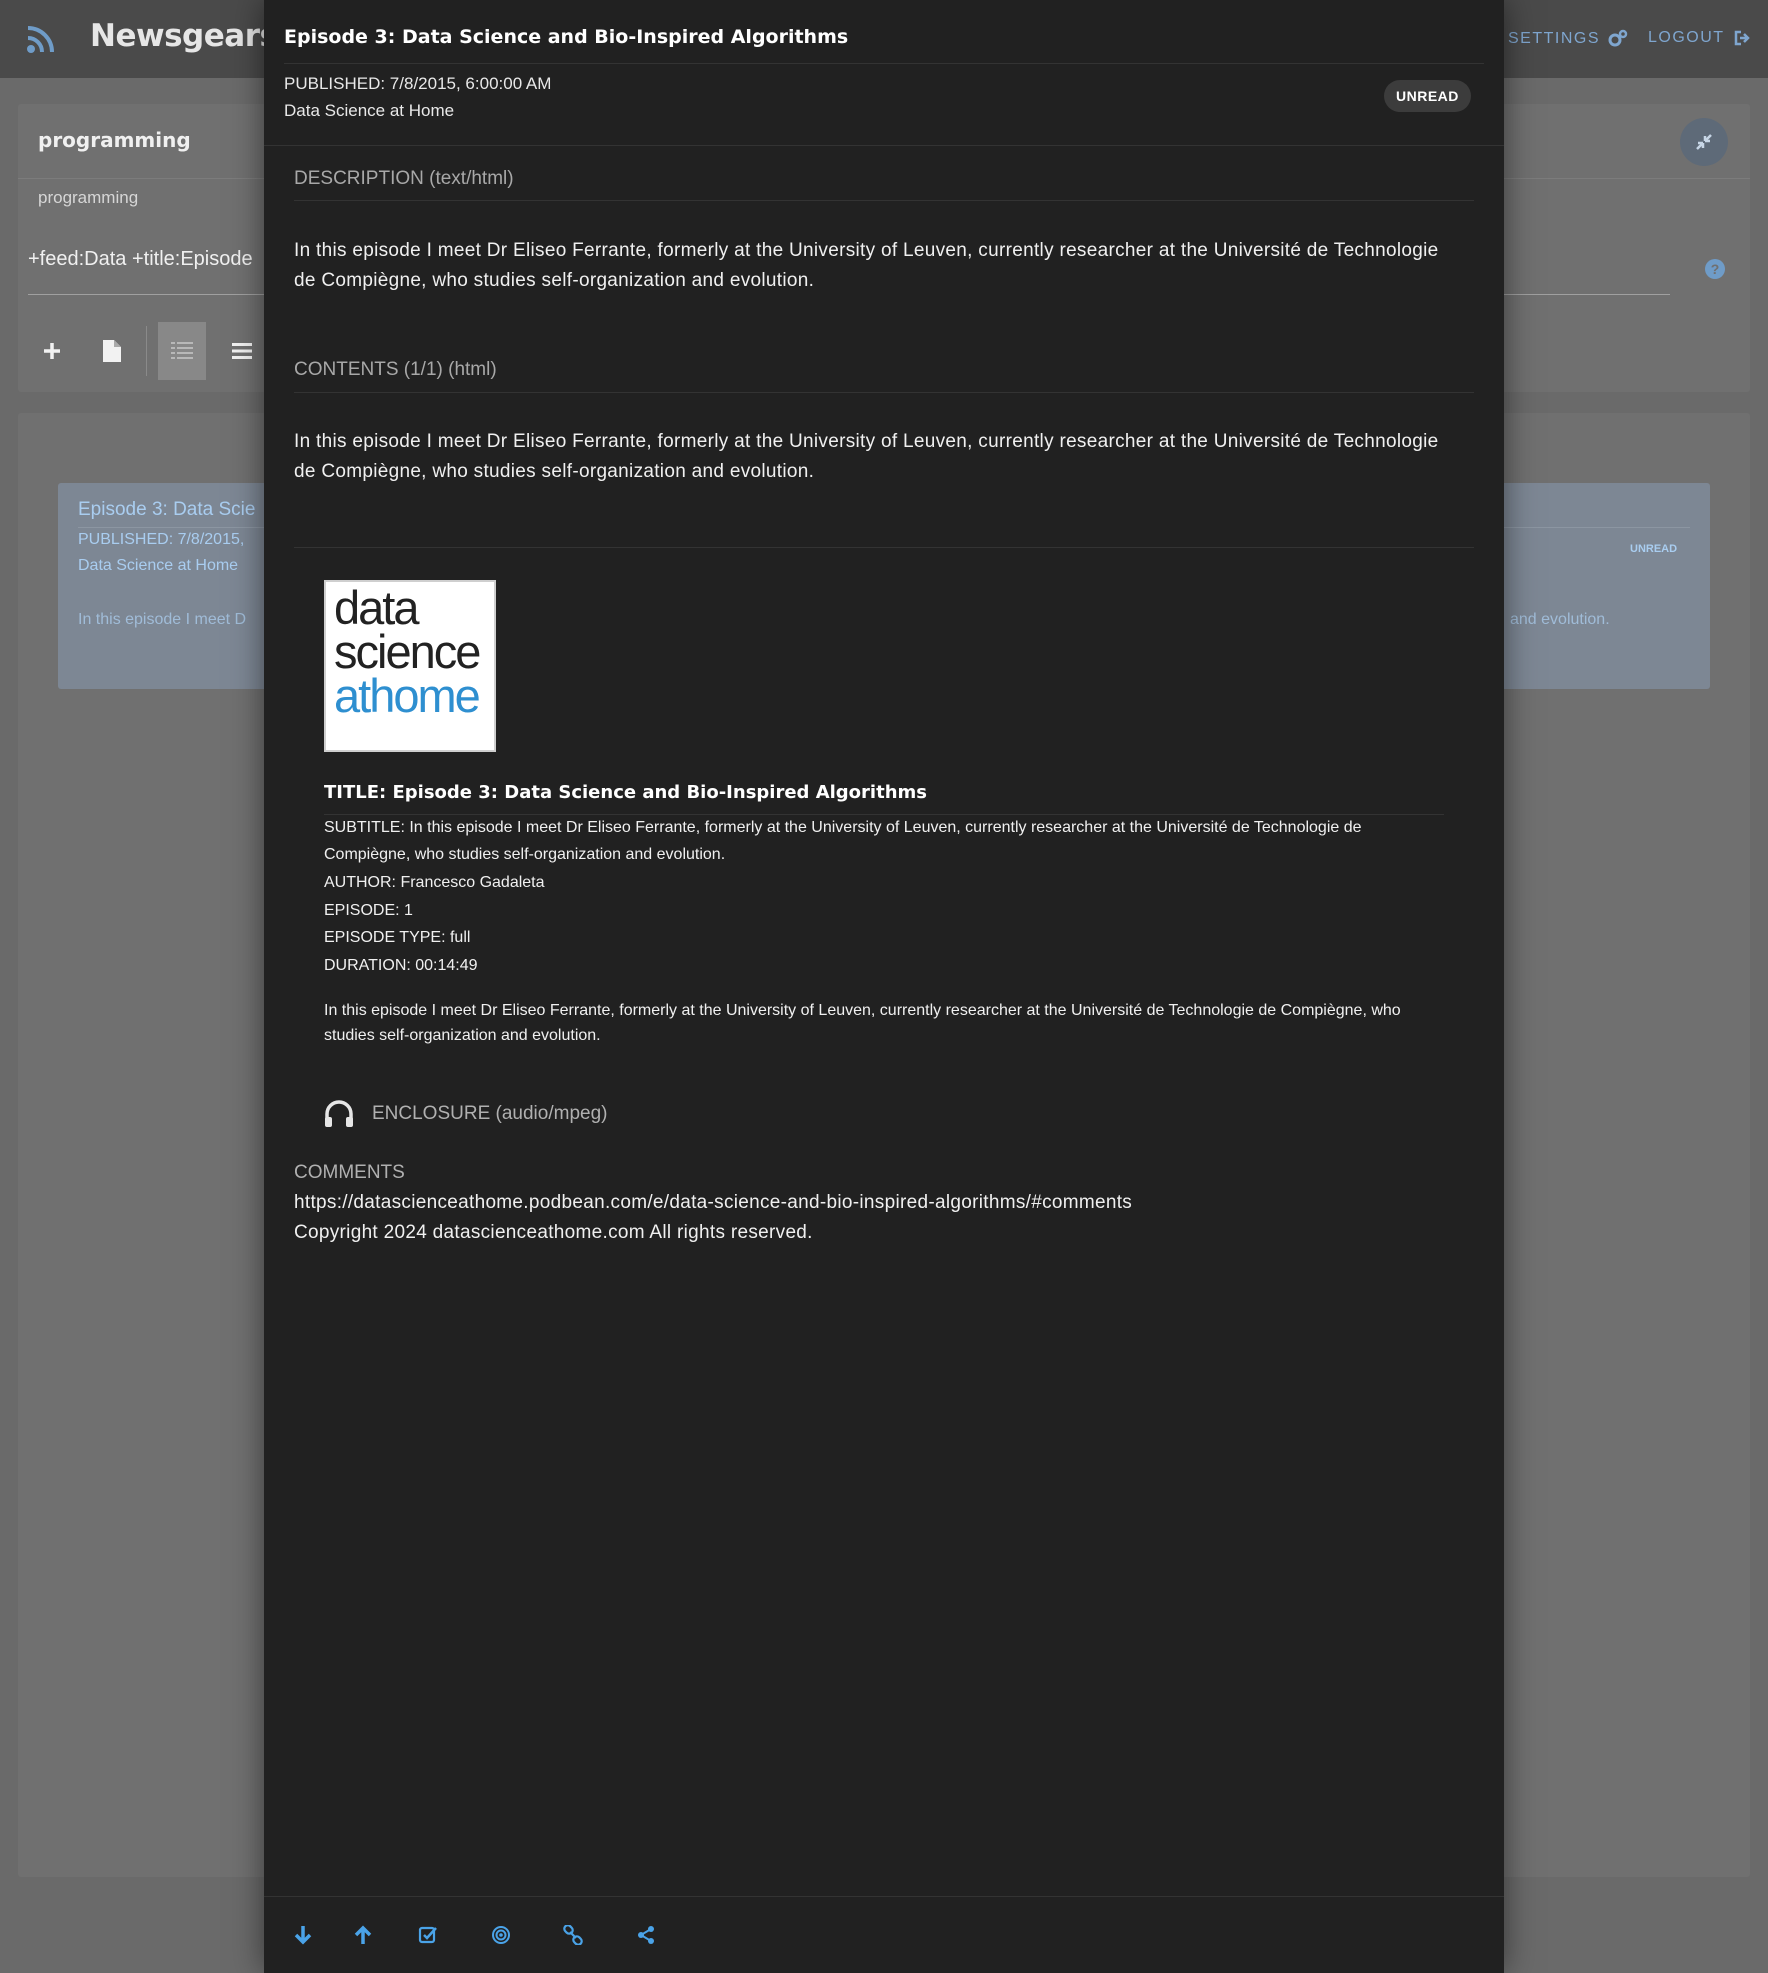 Image resolution: width=1768 pixels, height=1973 pixels. I want to click on card-published: PUBLISHED: 7/8/2015,, so click(161, 539).